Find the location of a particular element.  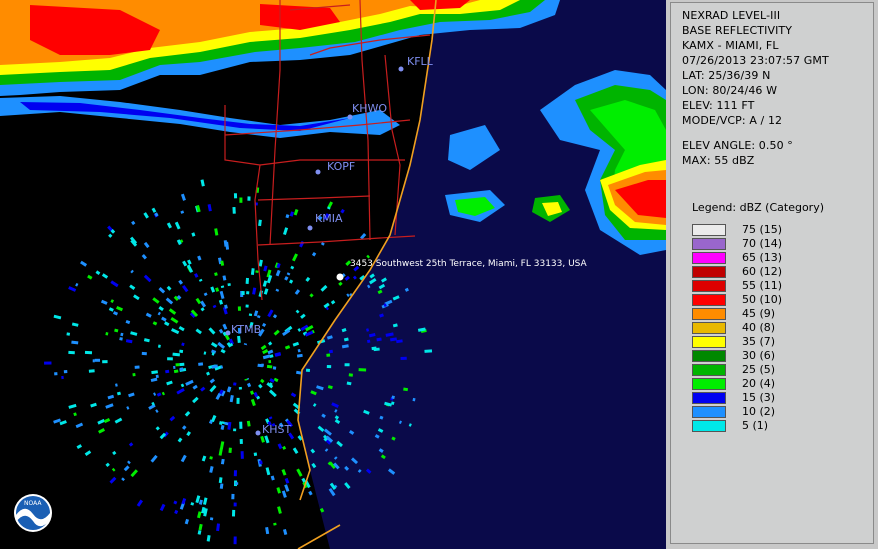

mode-vcp: MODE/VCP: A / 12 is located at coordinates (732, 120).